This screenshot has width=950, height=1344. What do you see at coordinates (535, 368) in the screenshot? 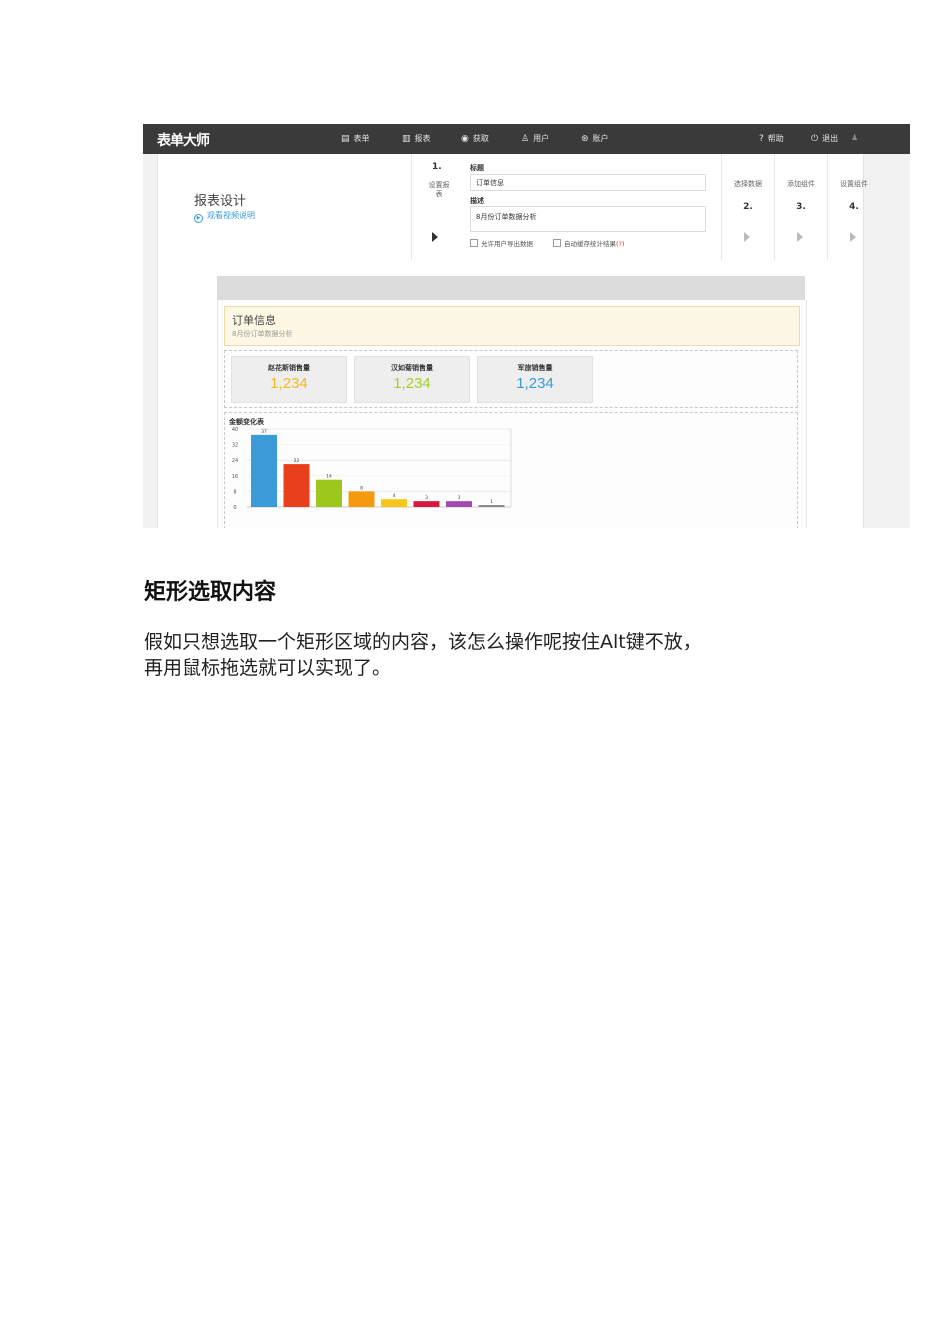
I see `stat-card-title: 军旅销售量` at bounding box center [535, 368].